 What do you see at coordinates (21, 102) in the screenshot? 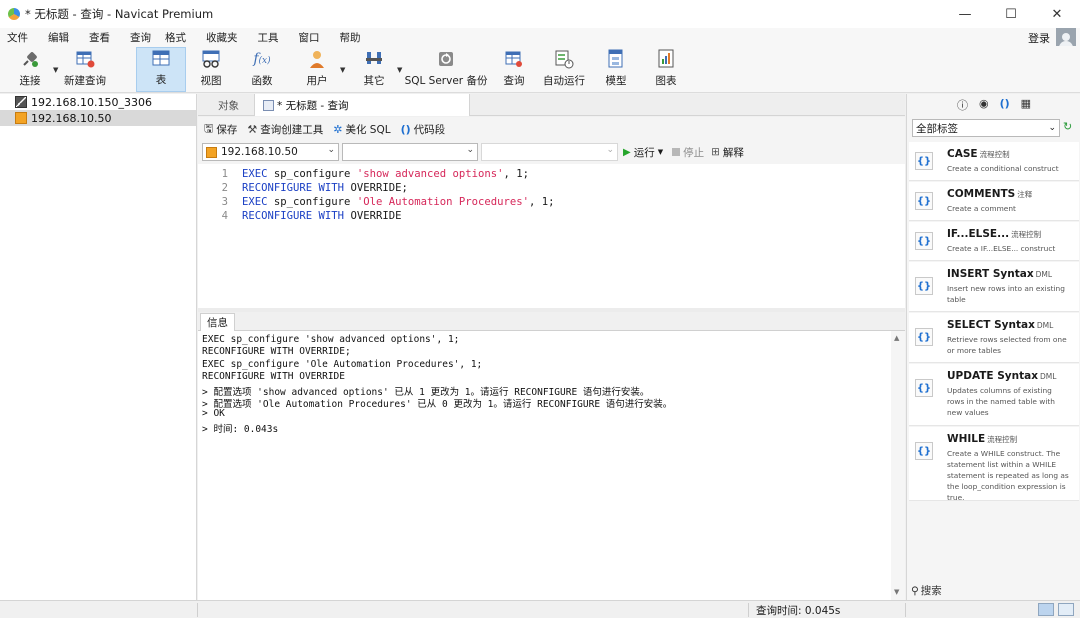
I see `mysql-connection-icon` at bounding box center [21, 102].